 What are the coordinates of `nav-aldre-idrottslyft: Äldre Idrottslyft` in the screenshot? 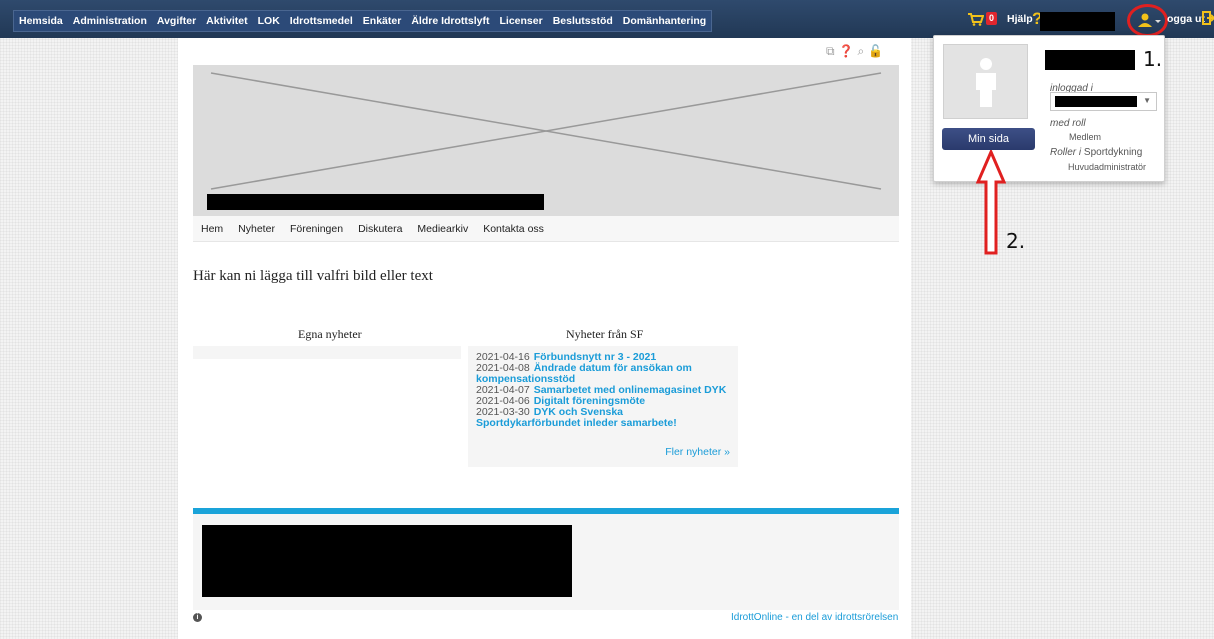 It's located at (450, 21).